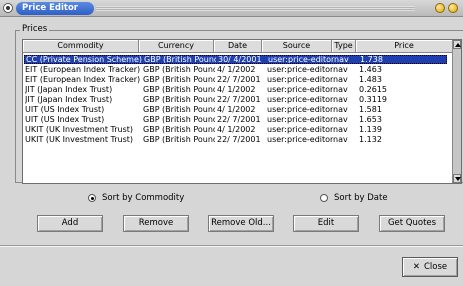  Describe the element at coordinates (240, 59) in the screenshot. I see `cell-date: 30/ 4/2001` at that location.